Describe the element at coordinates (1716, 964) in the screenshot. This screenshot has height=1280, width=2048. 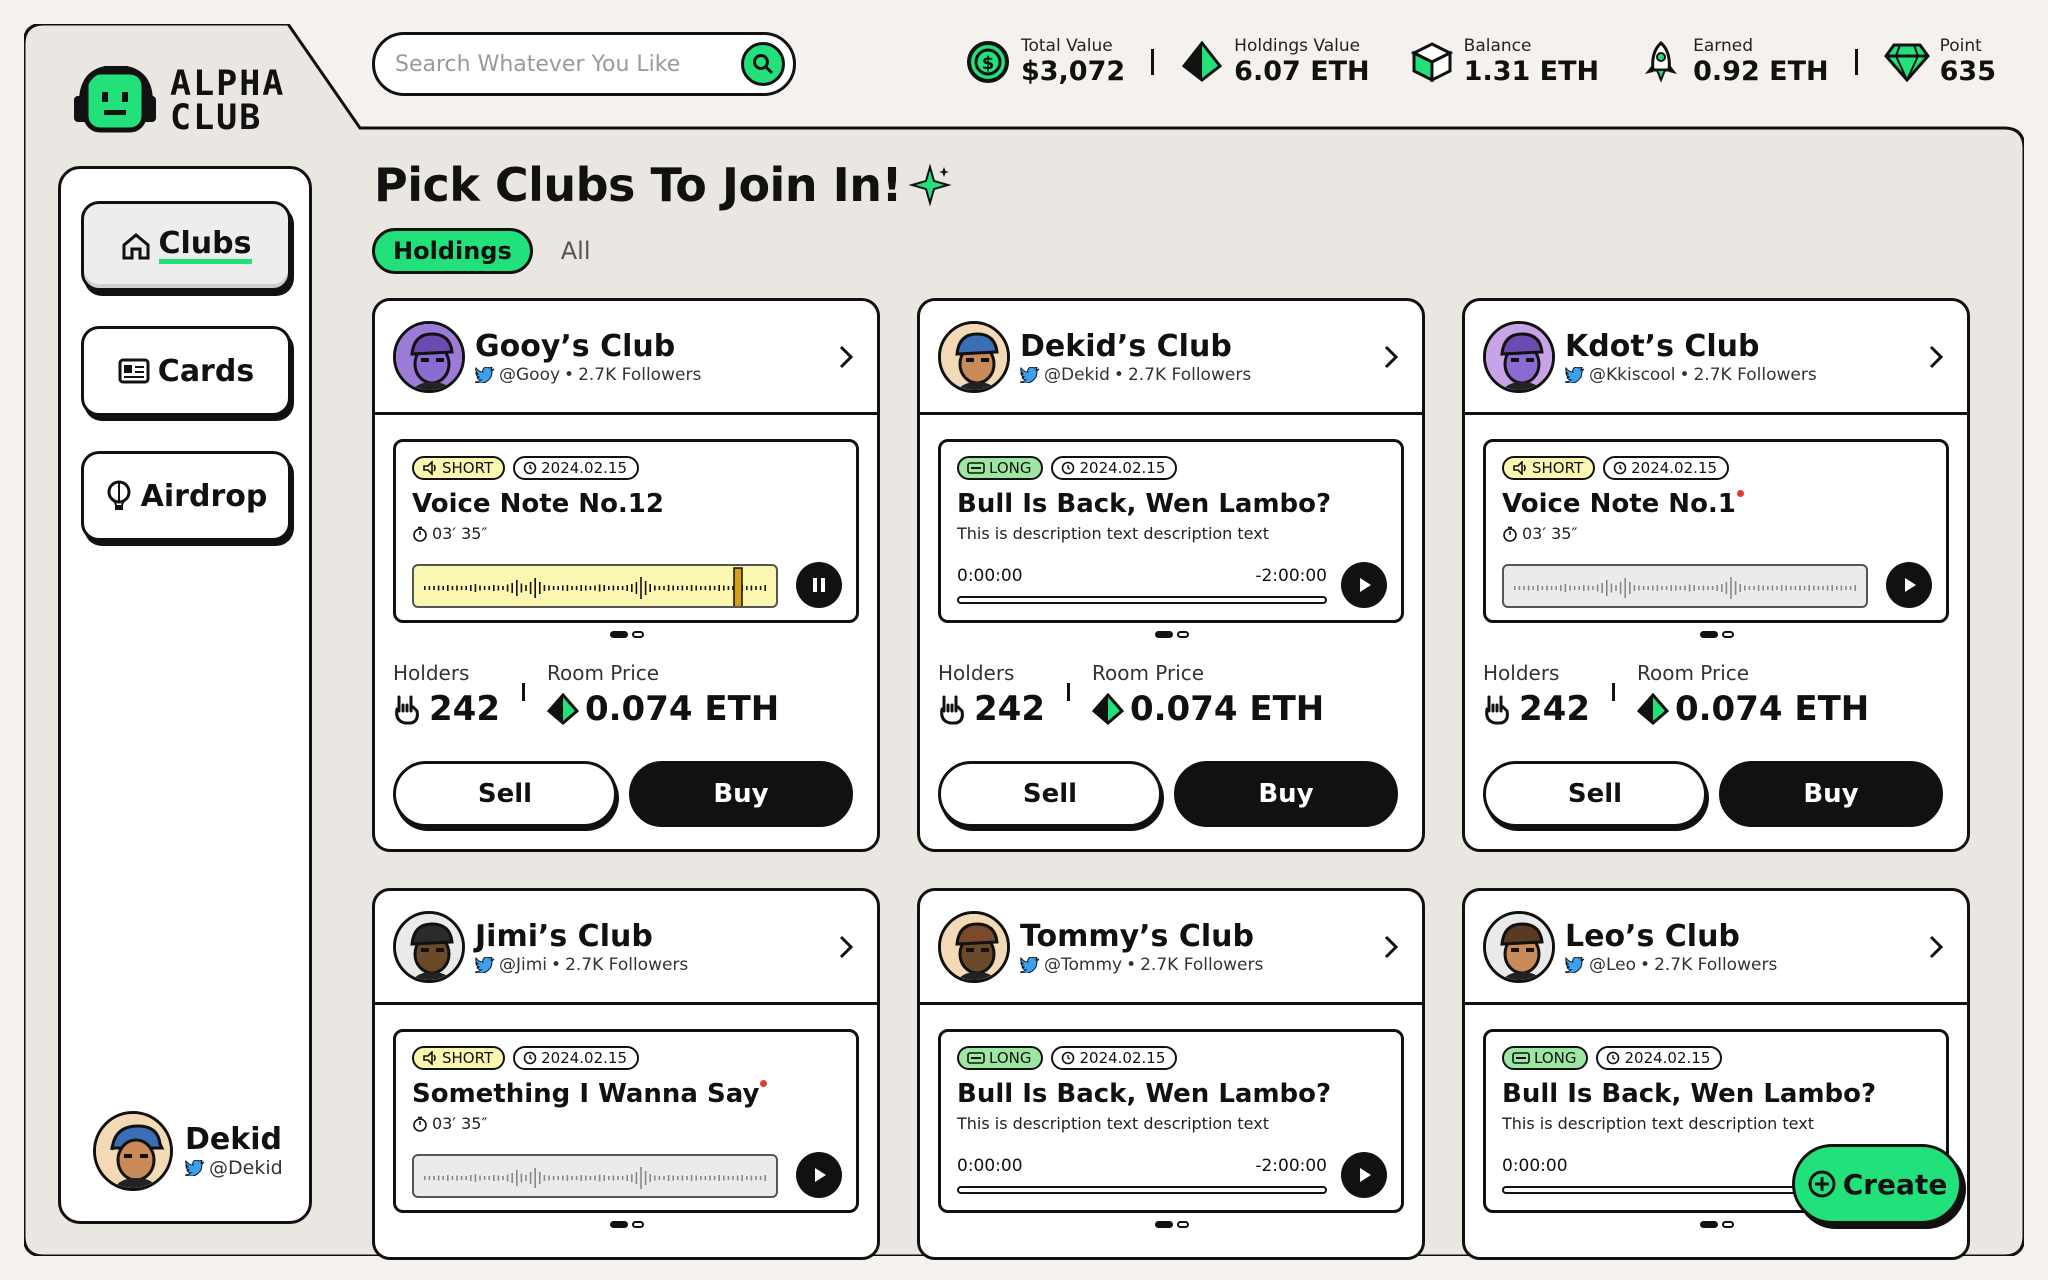
I see `club-followers: 2.7K Followers` at that location.